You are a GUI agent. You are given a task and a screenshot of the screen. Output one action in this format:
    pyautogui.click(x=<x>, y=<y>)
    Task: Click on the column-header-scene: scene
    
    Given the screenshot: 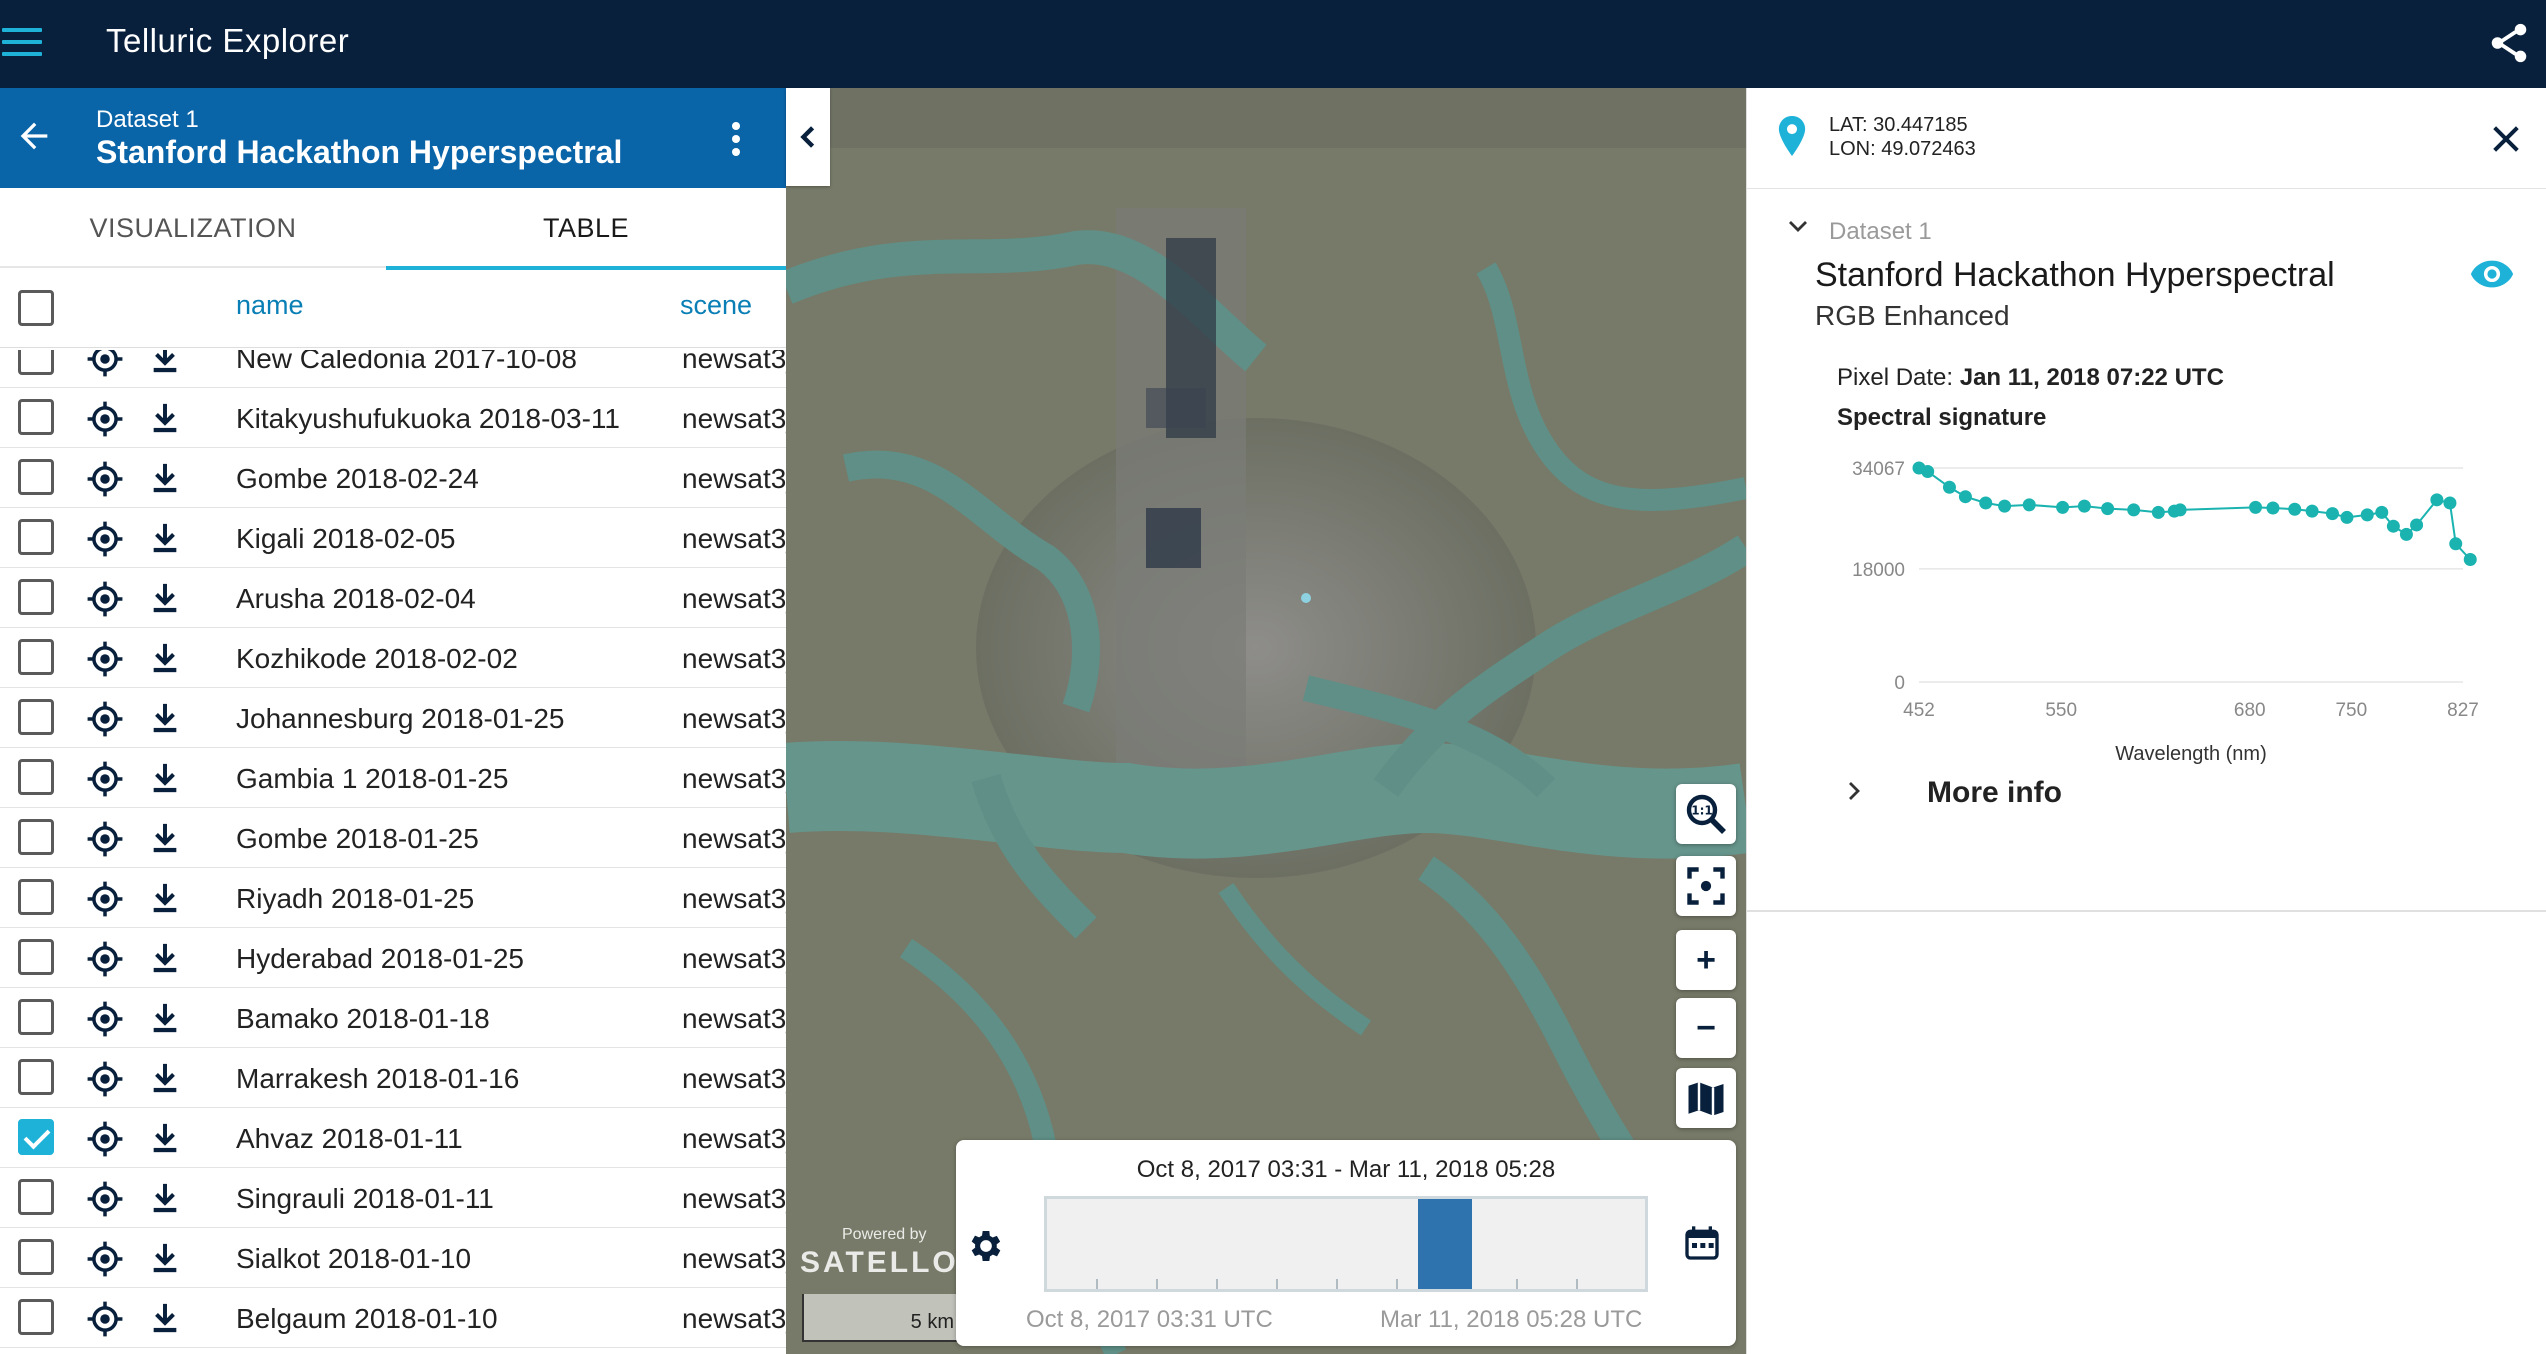 What is the action you would take?
    pyautogui.click(x=716, y=305)
    